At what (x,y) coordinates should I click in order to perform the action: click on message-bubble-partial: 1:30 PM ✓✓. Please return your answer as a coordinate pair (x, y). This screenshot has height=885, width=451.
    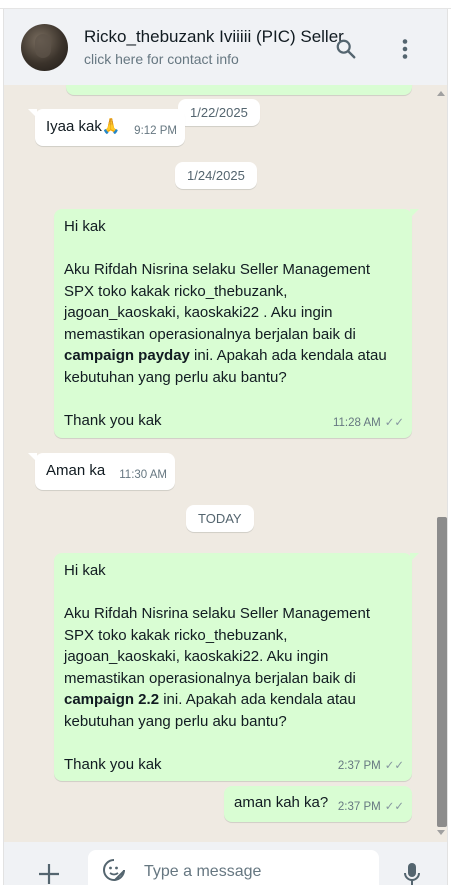
    Looking at the image, I should click on (239, 90).